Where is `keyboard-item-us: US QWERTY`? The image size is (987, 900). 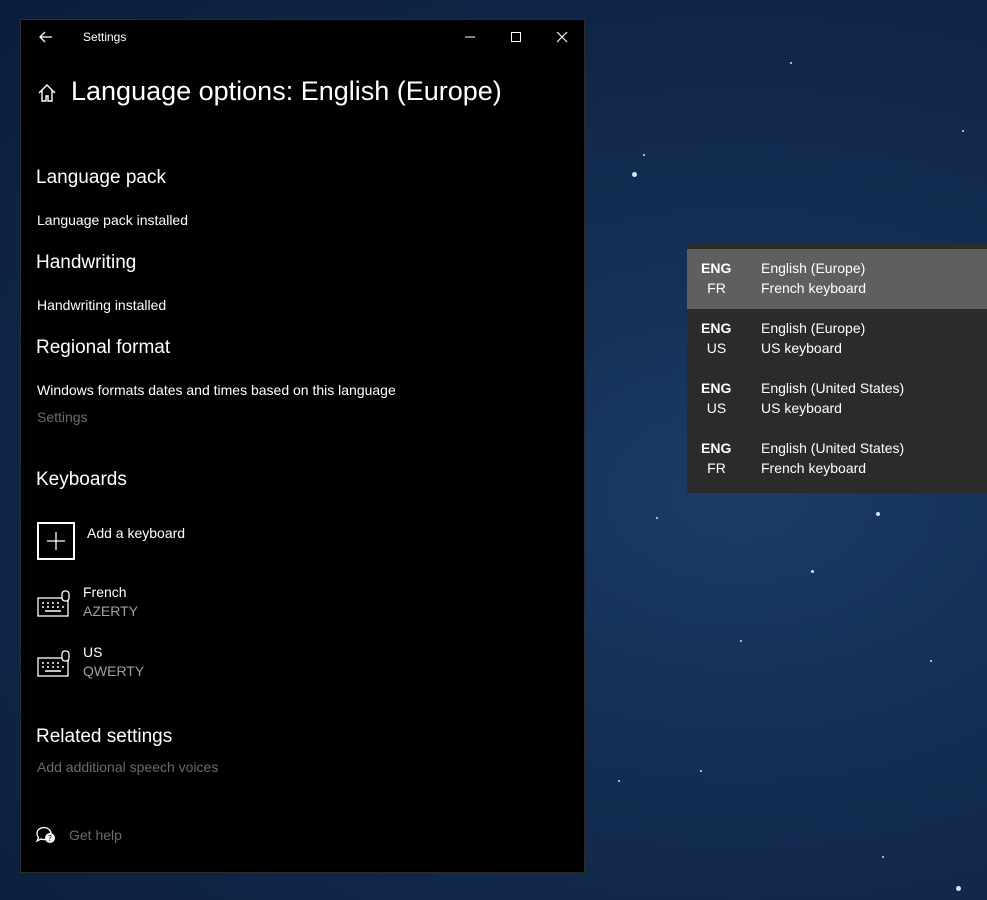
keyboard-item-us: US QWERTY is located at coordinates (137, 666).